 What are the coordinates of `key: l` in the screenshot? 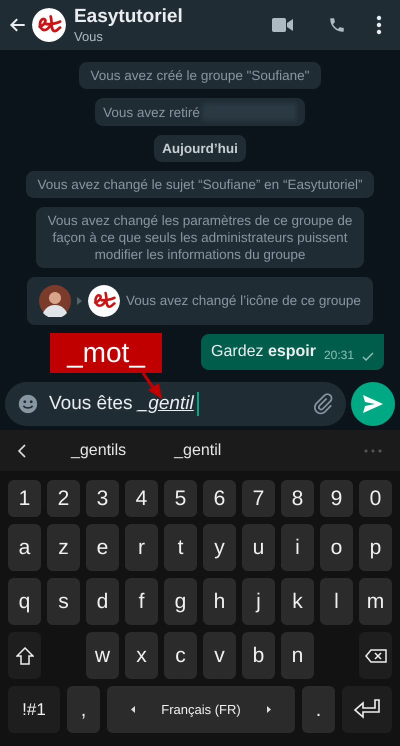 It's located at (336, 601).